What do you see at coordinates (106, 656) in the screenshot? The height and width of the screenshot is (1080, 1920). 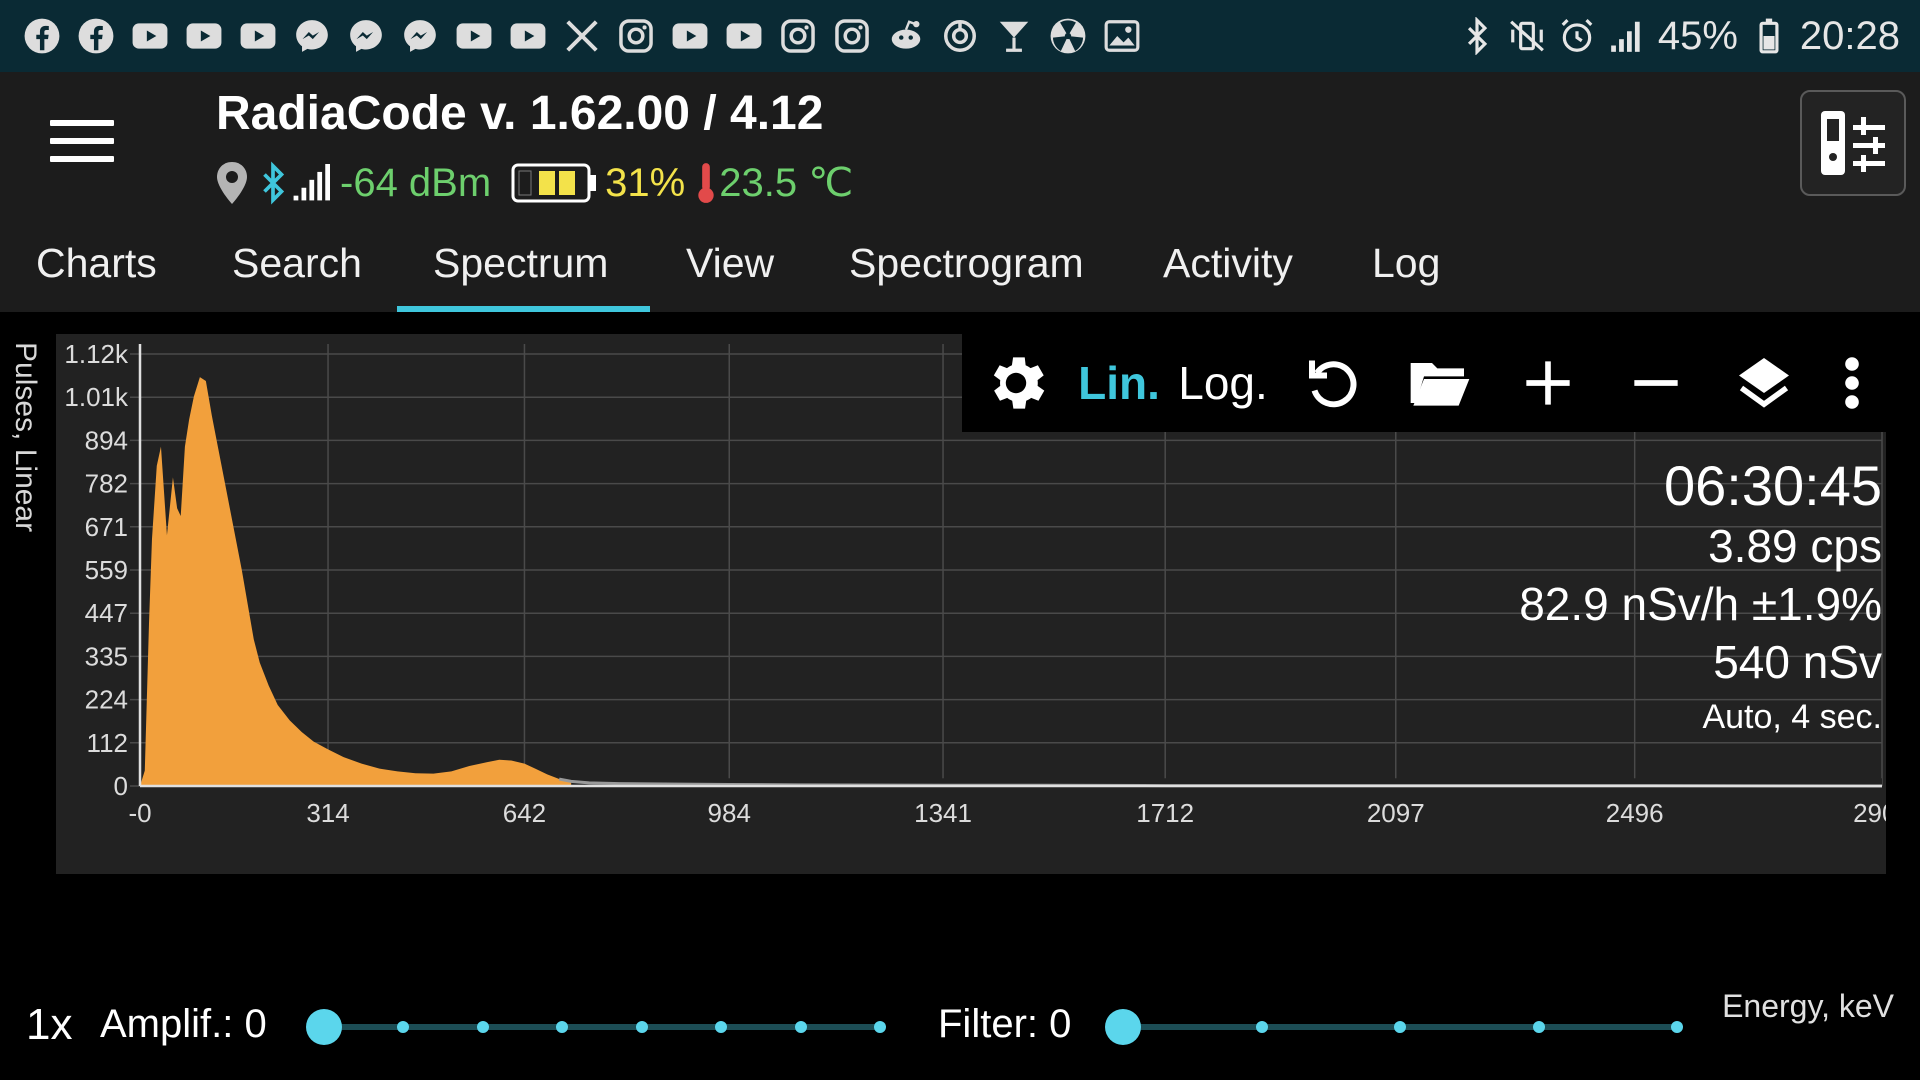 I see `y-tick-label: 335` at bounding box center [106, 656].